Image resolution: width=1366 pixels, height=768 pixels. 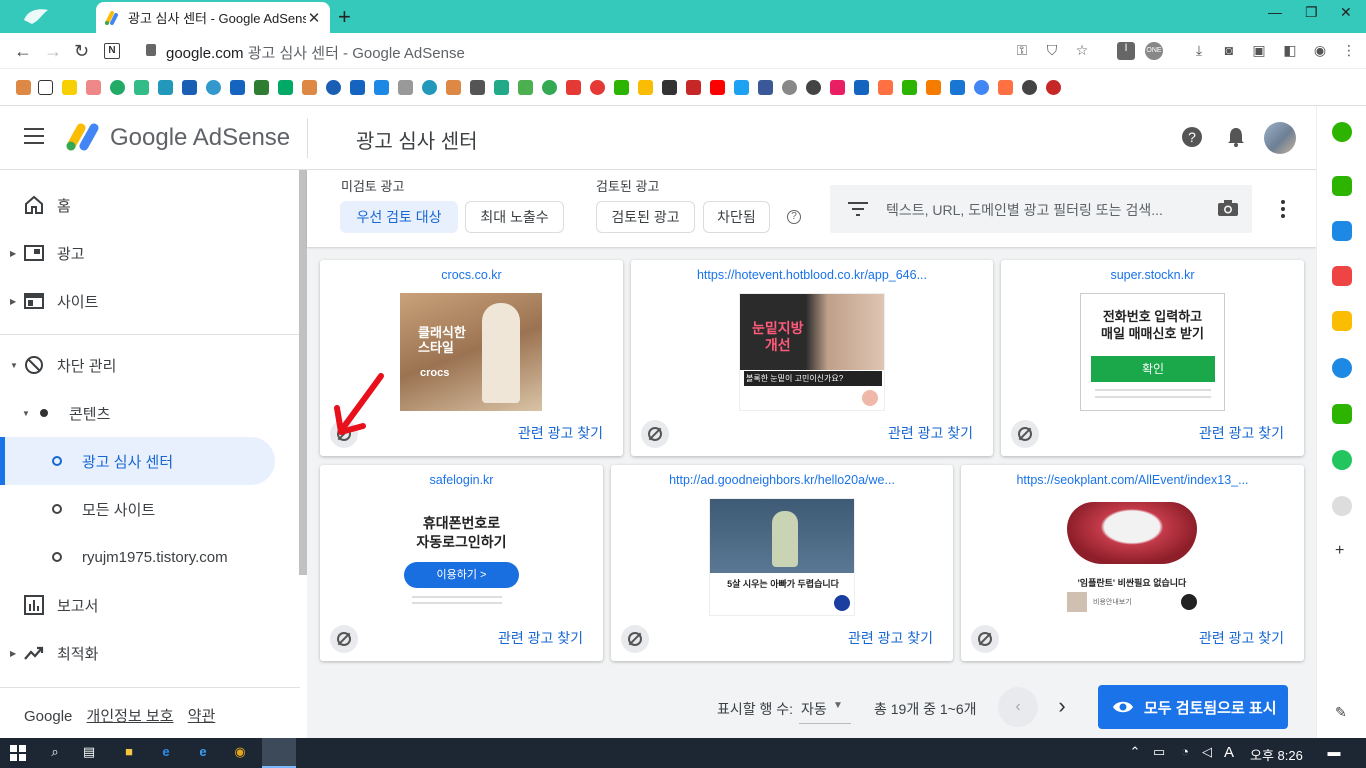 I want to click on reader-icon: N, so click(x=112, y=51).